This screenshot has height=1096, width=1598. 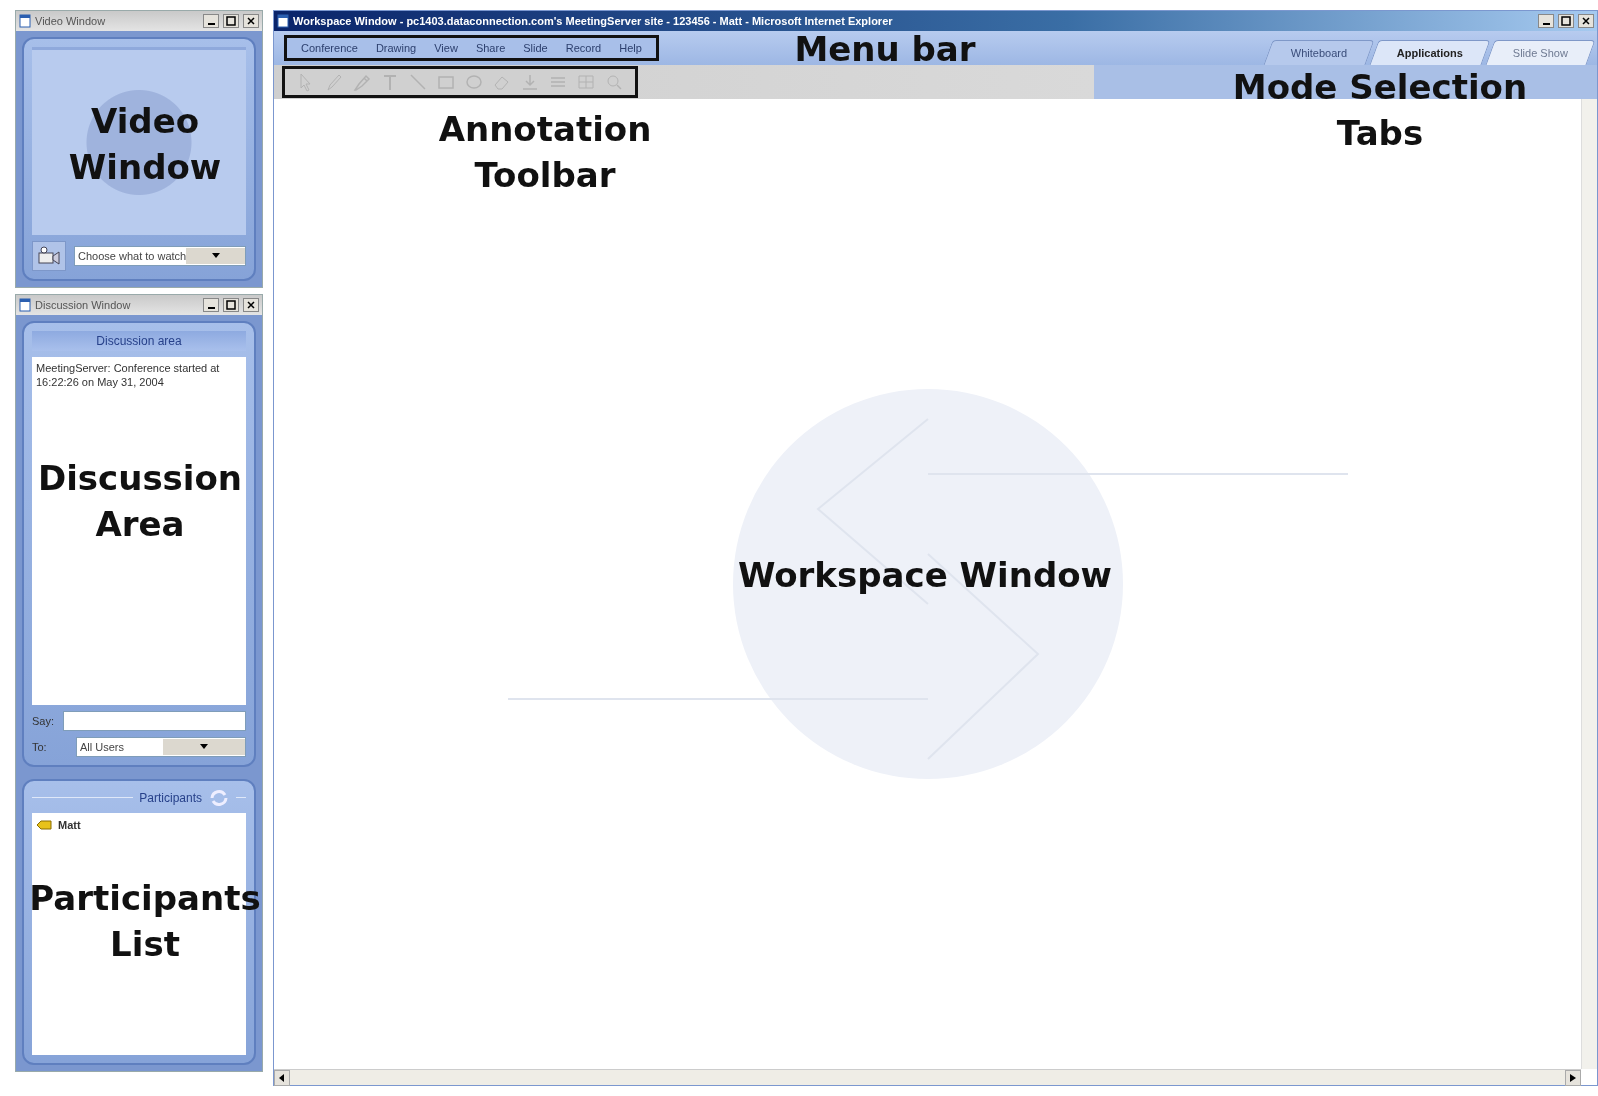 What do you see at coordinates (128, 375) in the screenshot?
I see `chat-message: MeetingServer: Conference started at 16:22:26 on May 31, 2004` at bounding box center [128, 375].